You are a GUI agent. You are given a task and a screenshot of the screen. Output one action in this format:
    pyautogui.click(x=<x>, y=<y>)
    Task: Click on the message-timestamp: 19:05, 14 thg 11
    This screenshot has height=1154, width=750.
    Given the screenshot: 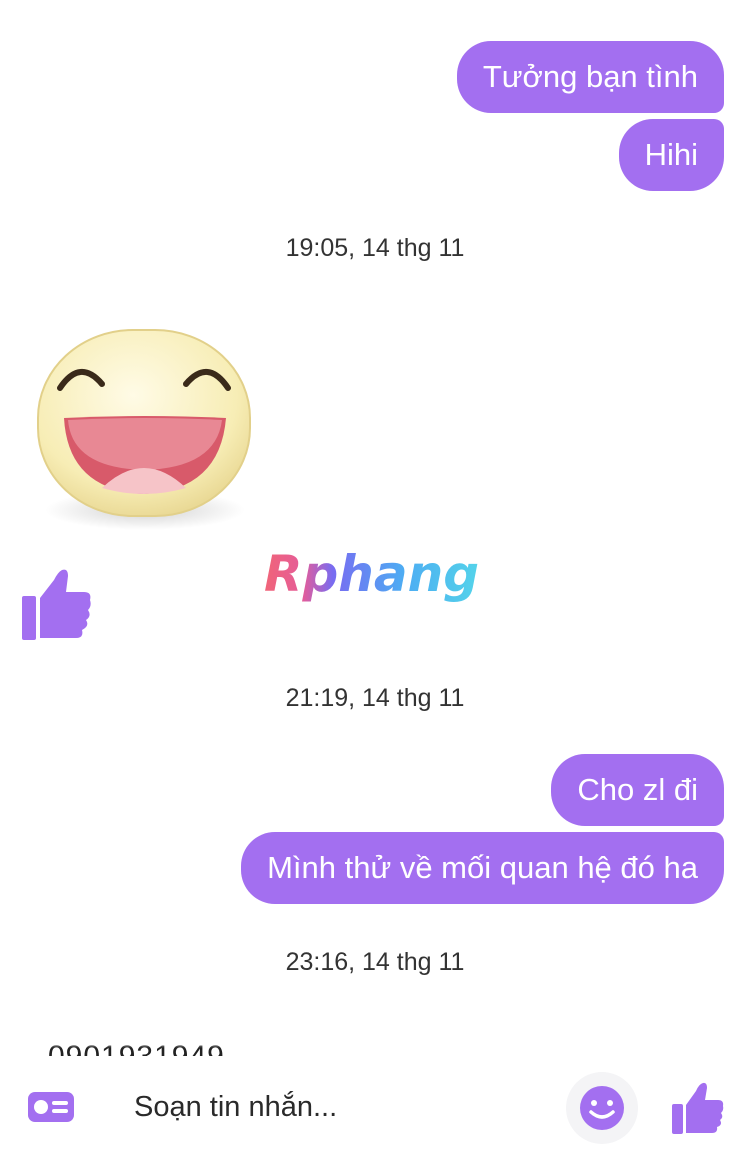 What is the action you would take?
    pyautogui.click(x=375, y=248)
    